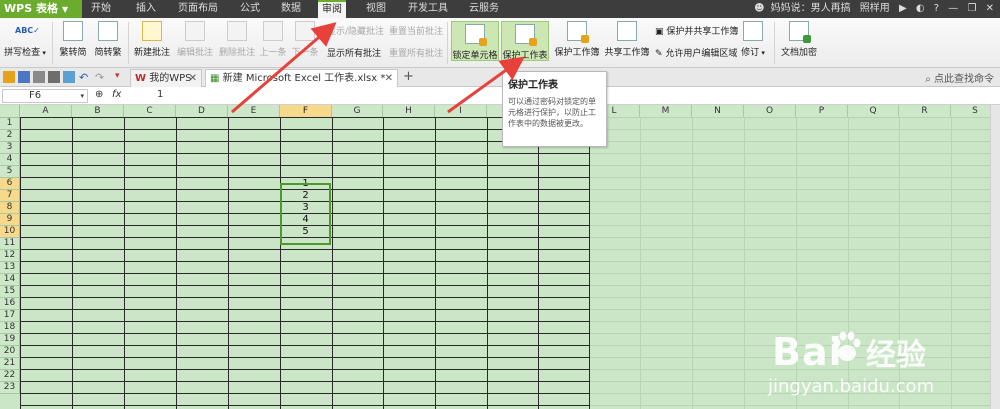  What do you see at coordinates (301, 78) in the screenshot?
I see `tab-file: ▦ 新建 Microsoft Excel 工作表.xlsx * ✕` at bounding box center [301, 78].